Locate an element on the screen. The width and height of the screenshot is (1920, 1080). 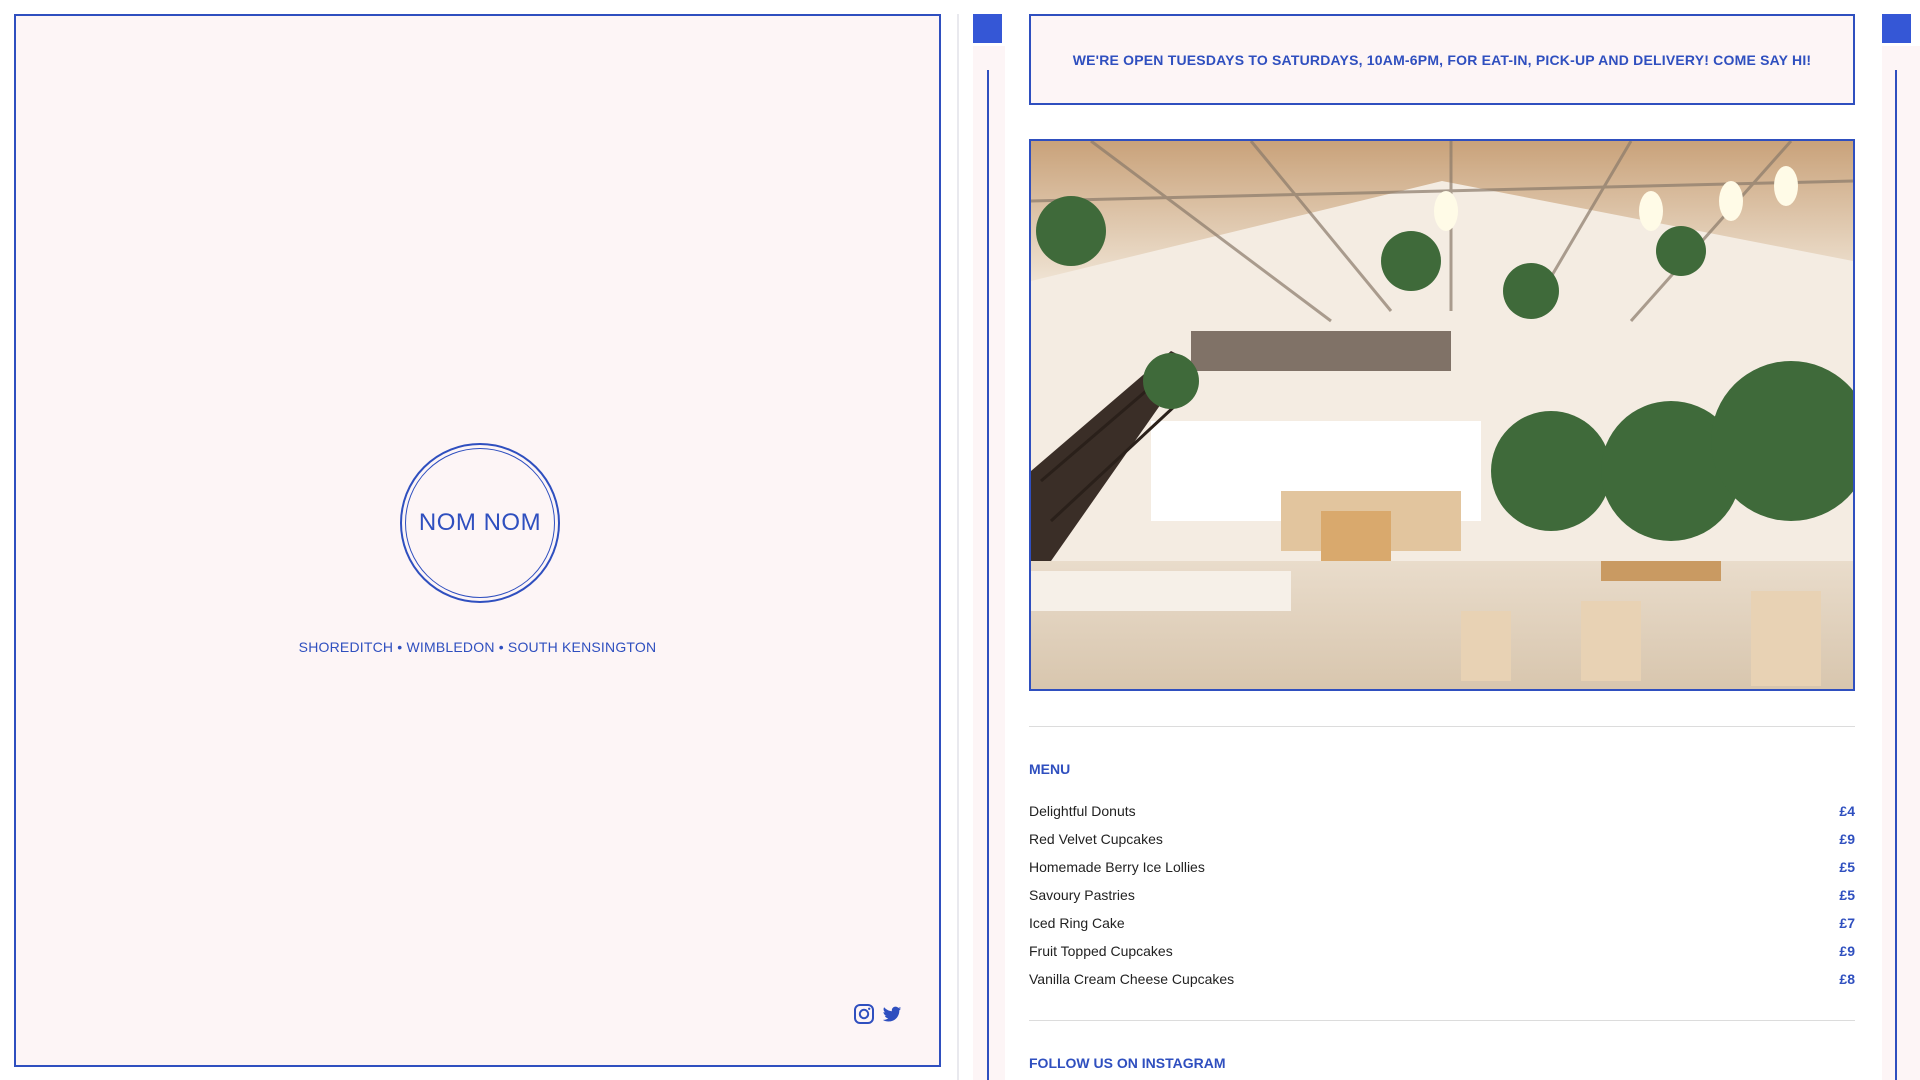
menu-item-name: Homemade Berry Ice Lollies is located at coordinates (1117, 867).